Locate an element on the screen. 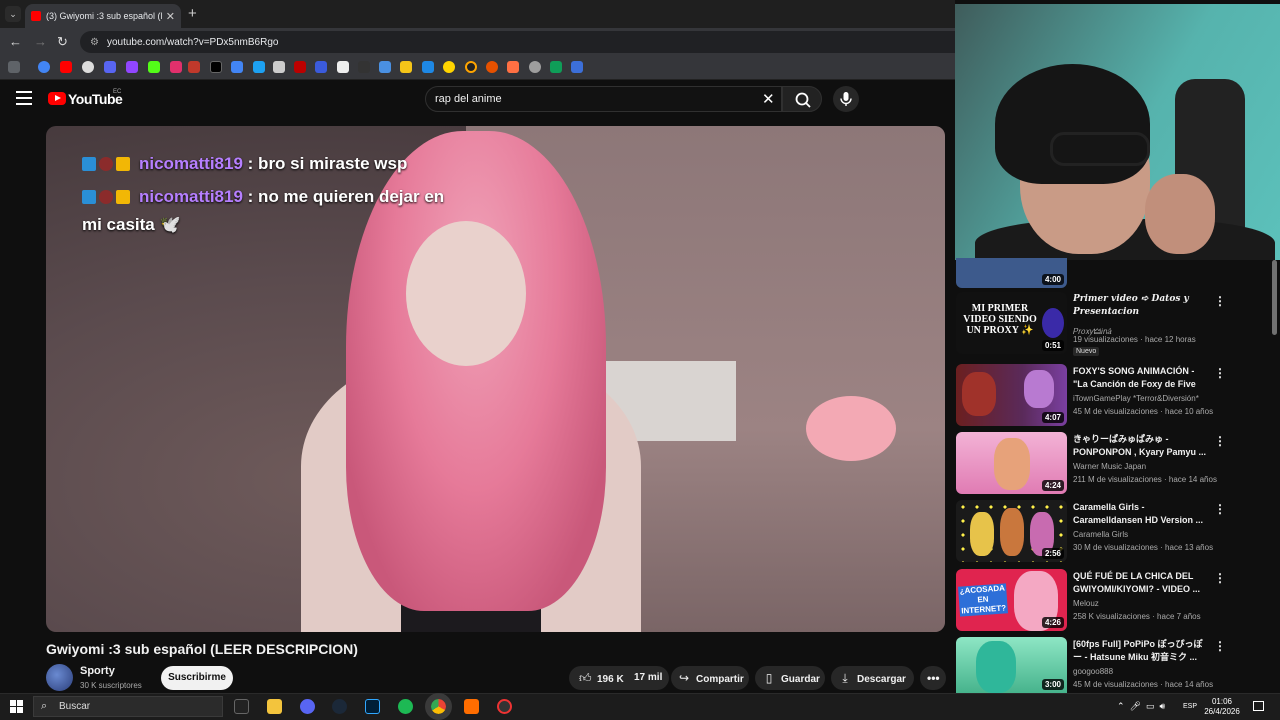 The image size is (1280, 720). back-icon: ← is located at coordinates (15, 41).